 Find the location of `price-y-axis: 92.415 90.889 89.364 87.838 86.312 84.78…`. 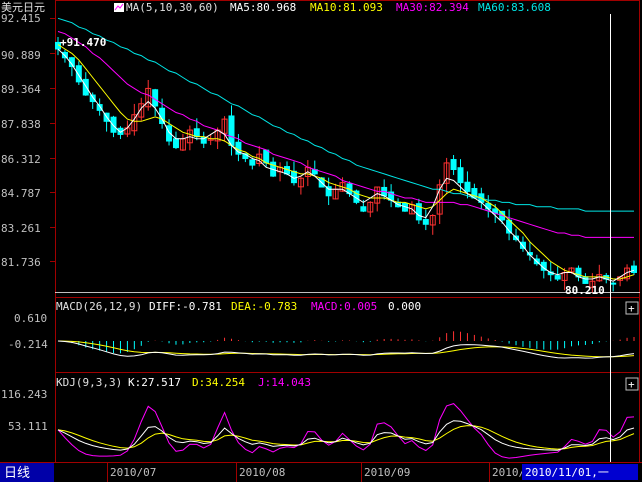

price-y-axis: 92.415 90.889 89.364 87.838 86.312 84.78… is located at coordinates (21, 140).